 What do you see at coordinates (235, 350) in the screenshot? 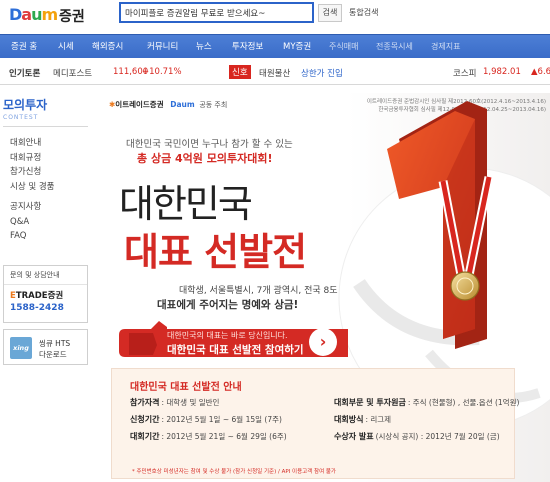
I see `cta-label: 대한민국 대표 선발전 참여하기` at bounding box center [235, 350].